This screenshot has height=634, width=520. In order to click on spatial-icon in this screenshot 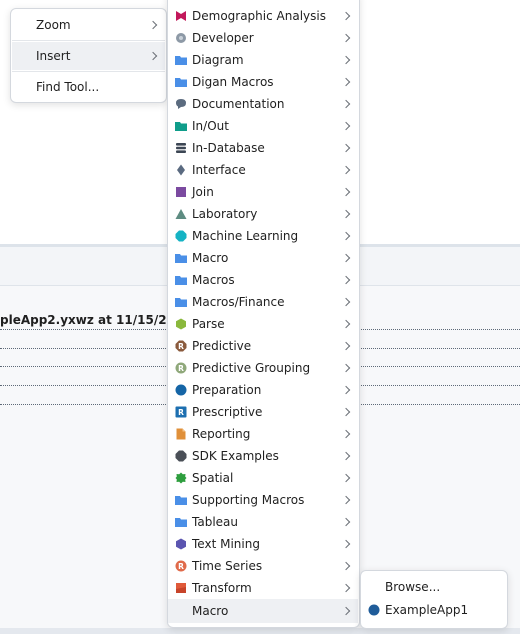, I will do `click(181, 478)`.